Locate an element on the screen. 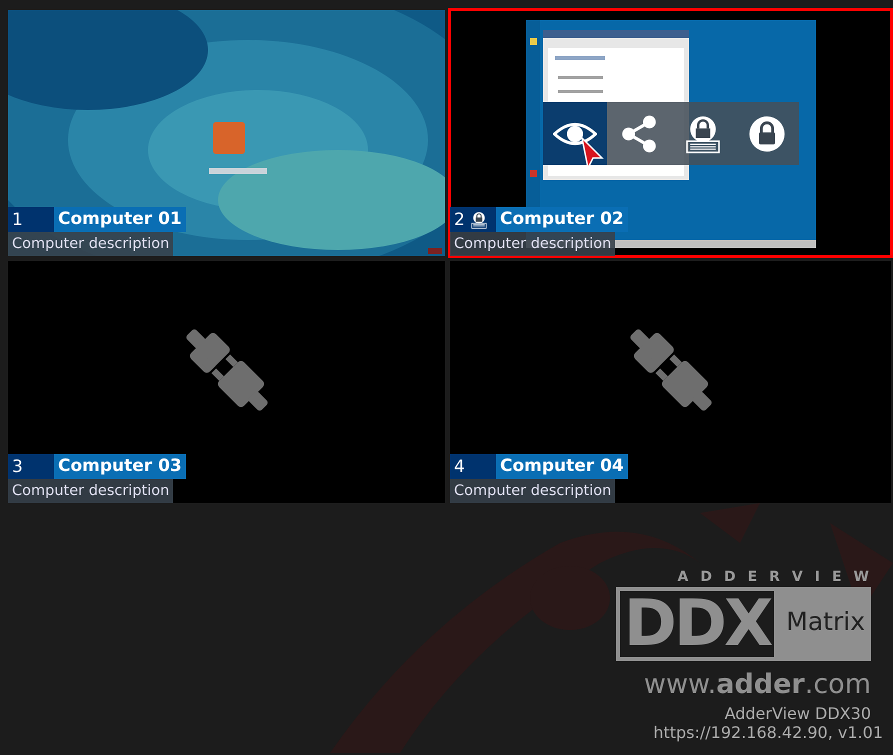 This screenshot has width=893, height=755. website-text: www.adder.com is located at coordinates (757, 684).